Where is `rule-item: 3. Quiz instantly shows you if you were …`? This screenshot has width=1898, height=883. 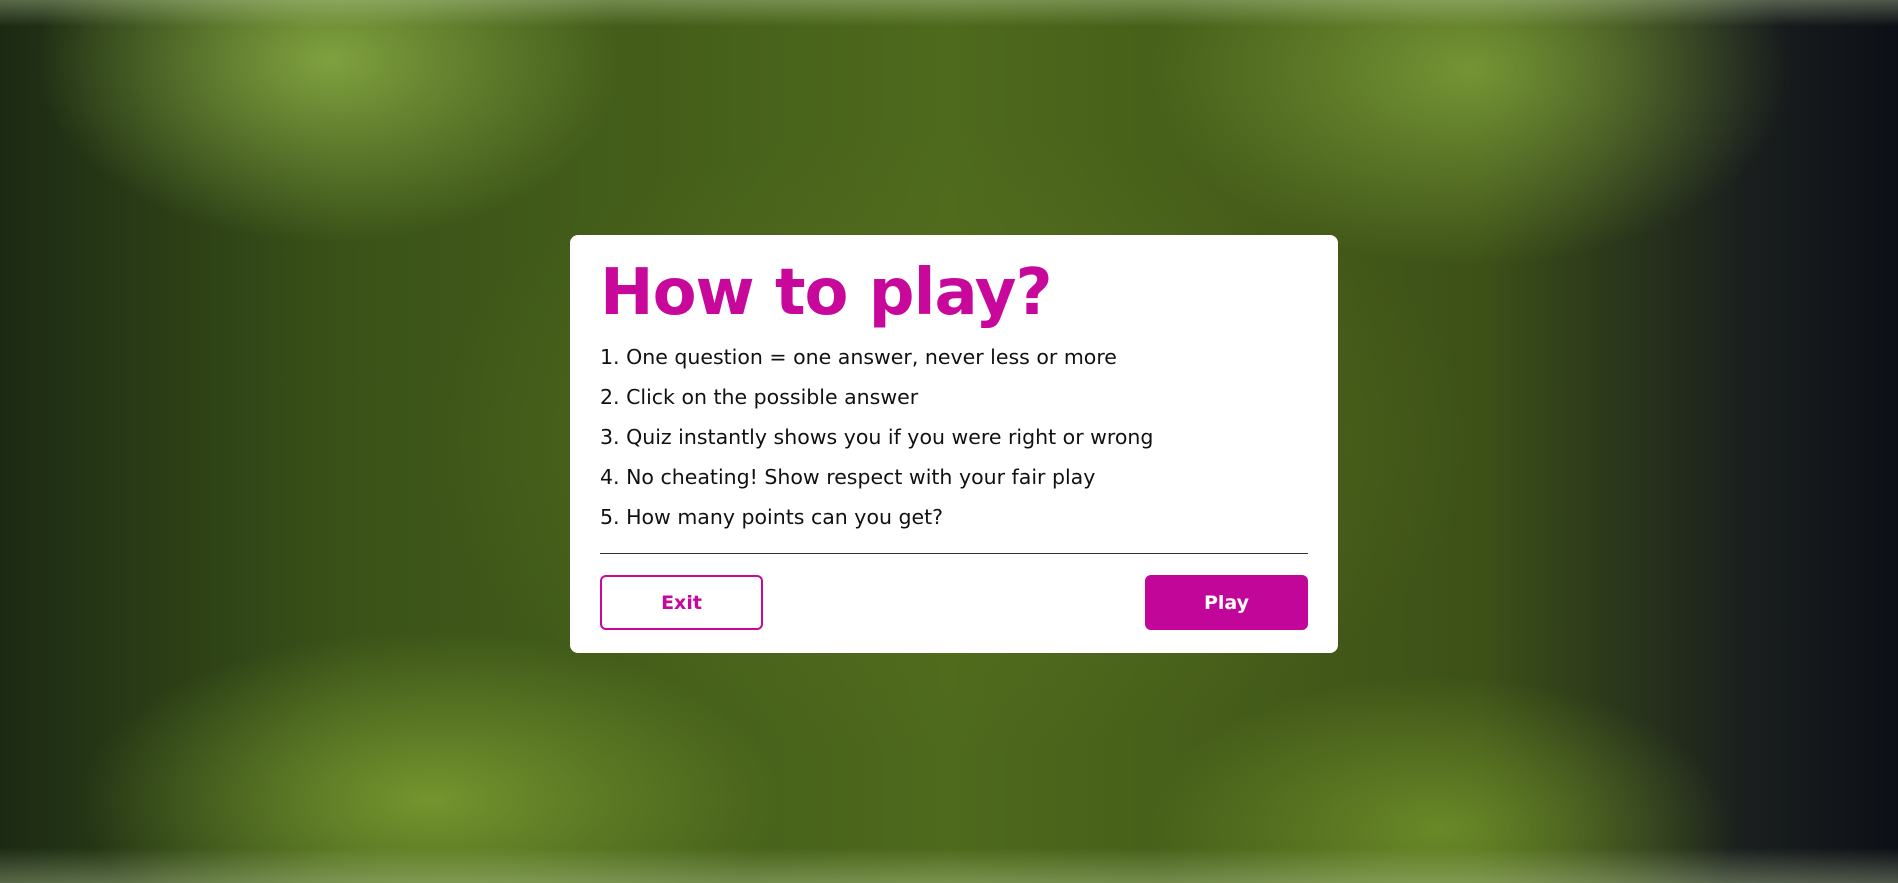
rule-item: 3. Quiz instantly shows you if you were … is located at coordinates (877, 437).